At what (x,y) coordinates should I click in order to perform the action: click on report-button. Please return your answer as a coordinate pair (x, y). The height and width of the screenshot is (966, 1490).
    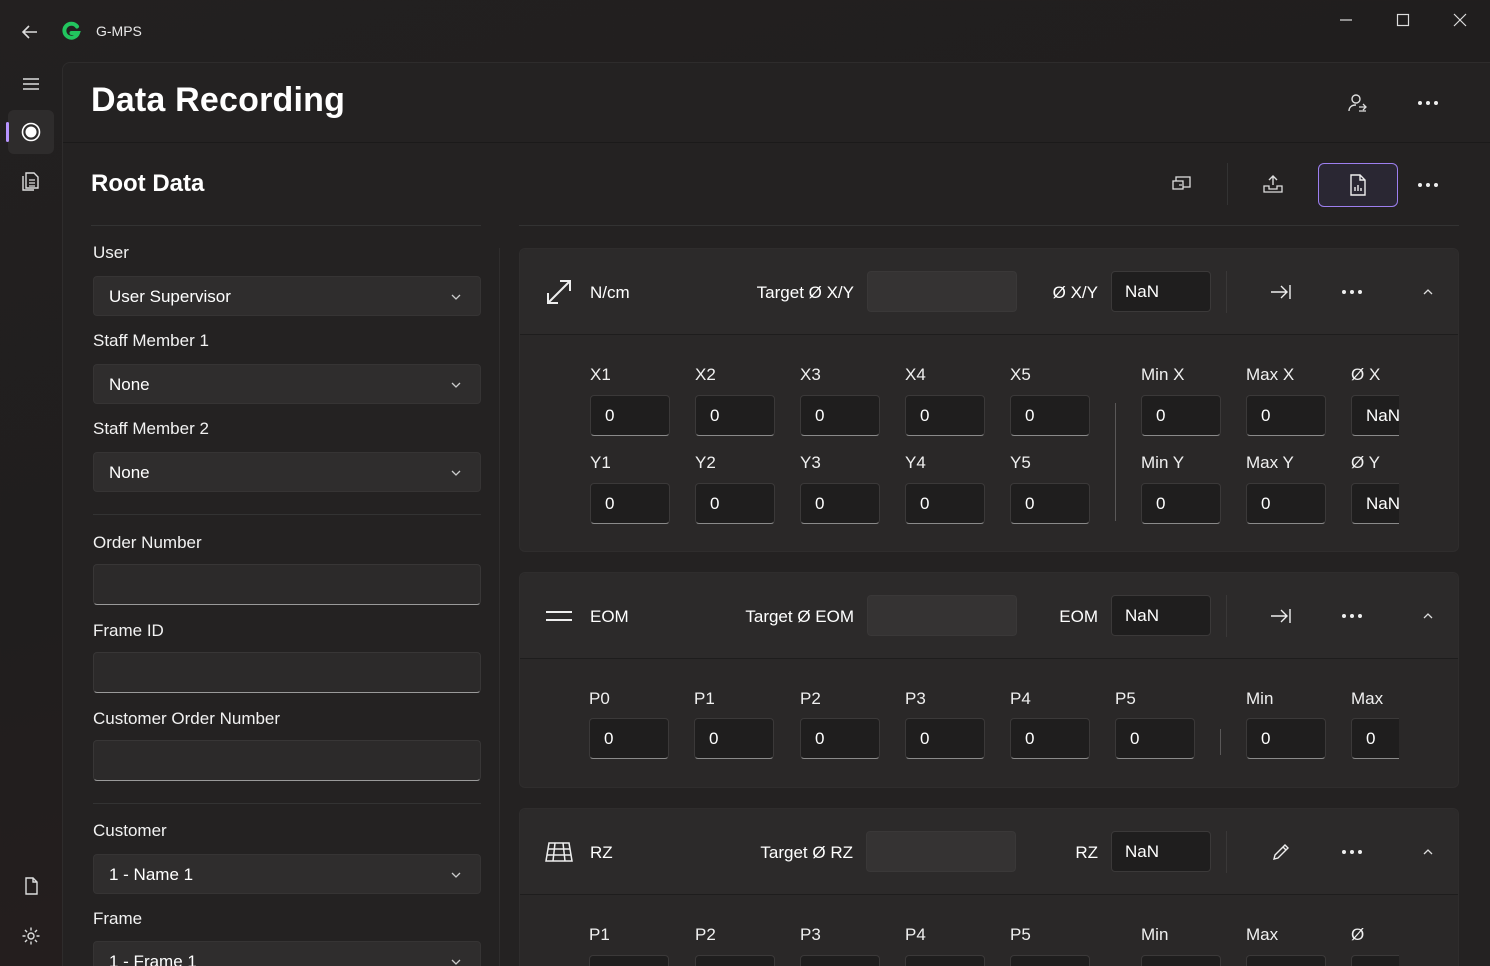
    Looking at the image, I should click on (1358, 185).